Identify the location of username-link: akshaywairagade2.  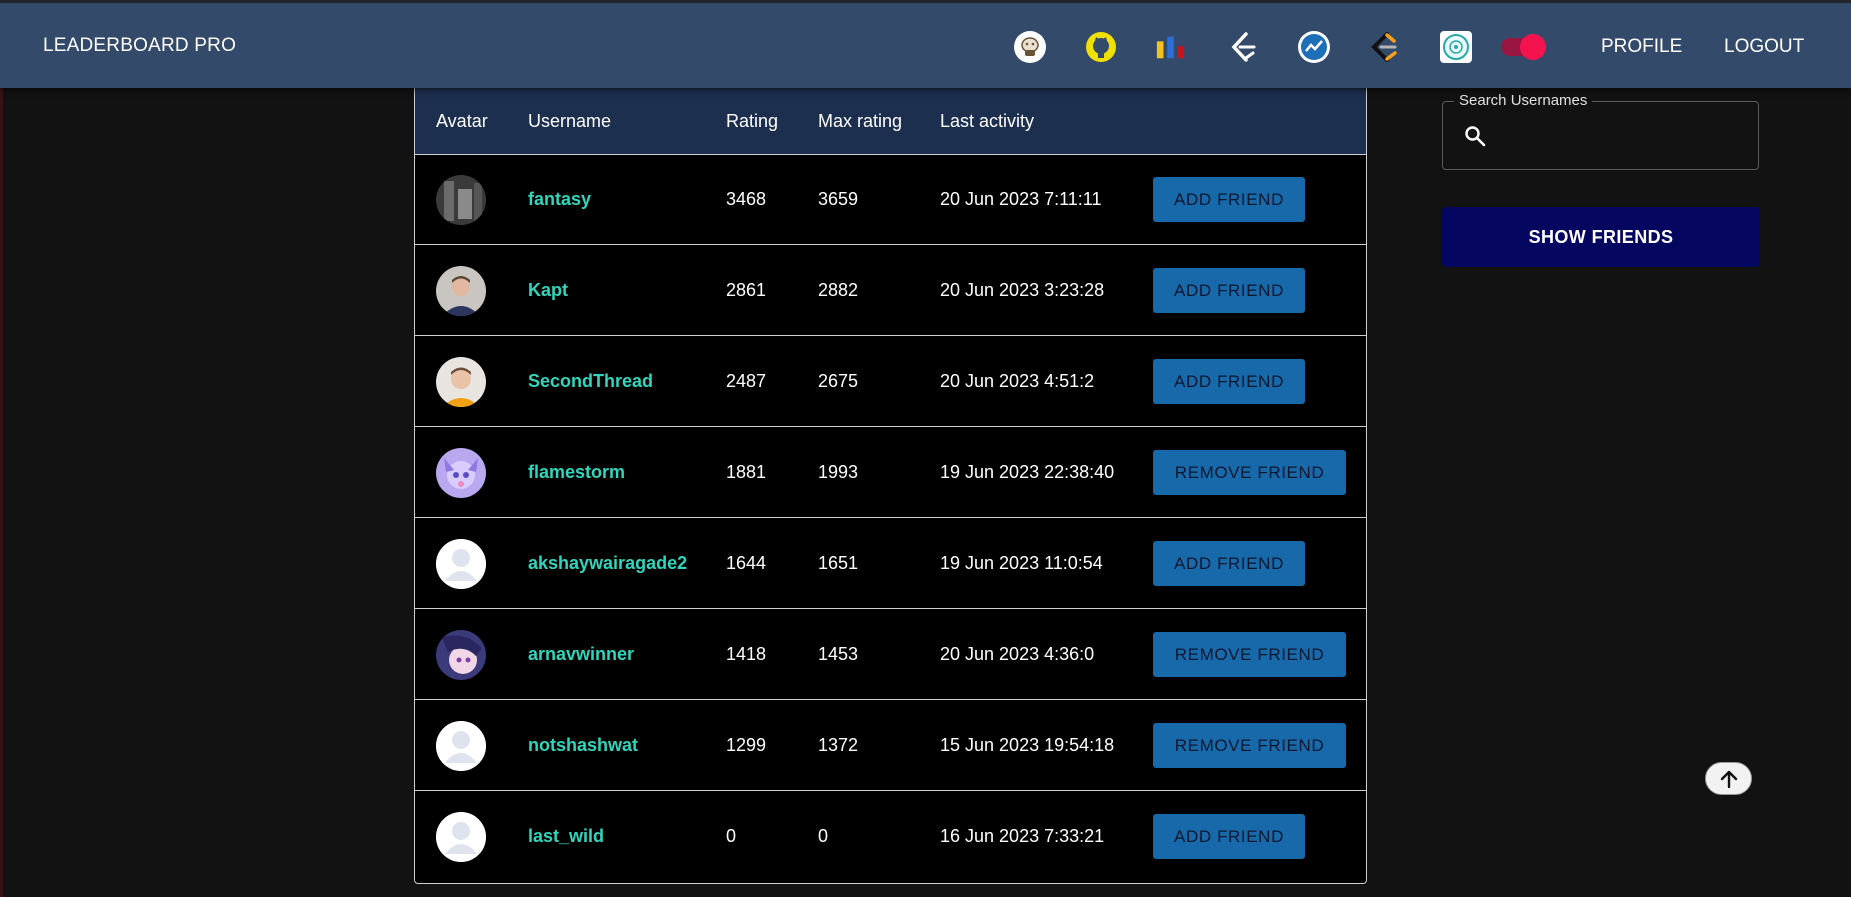
(607, 563).